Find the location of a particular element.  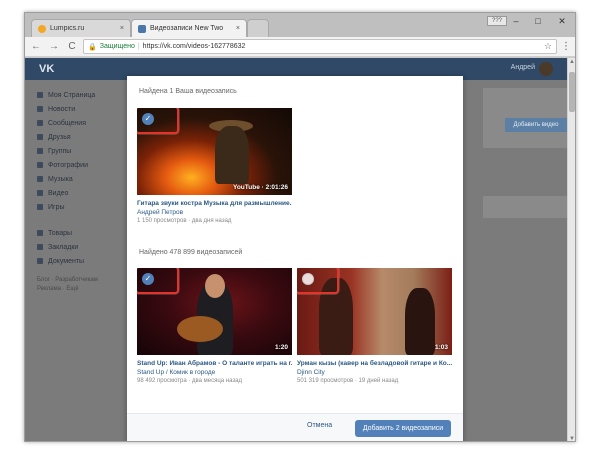

video-thumbnail: ✓ 1:20 is located at coordinates (214, 311).